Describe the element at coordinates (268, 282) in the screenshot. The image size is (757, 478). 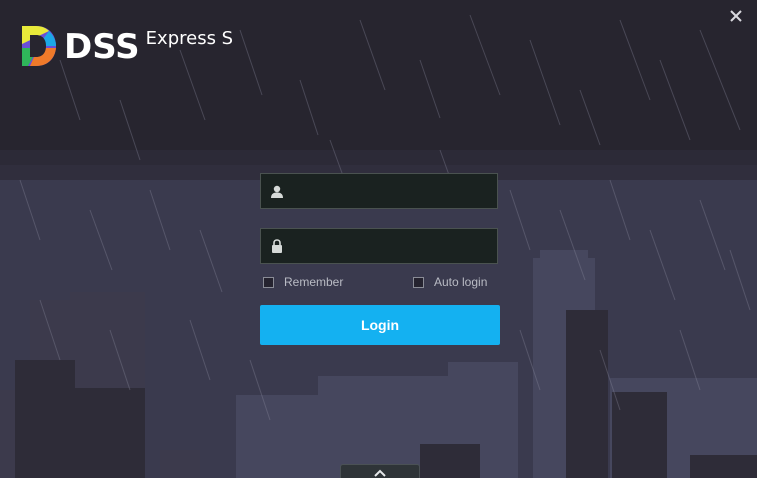
I see `remember-checkbox-box` at that location.